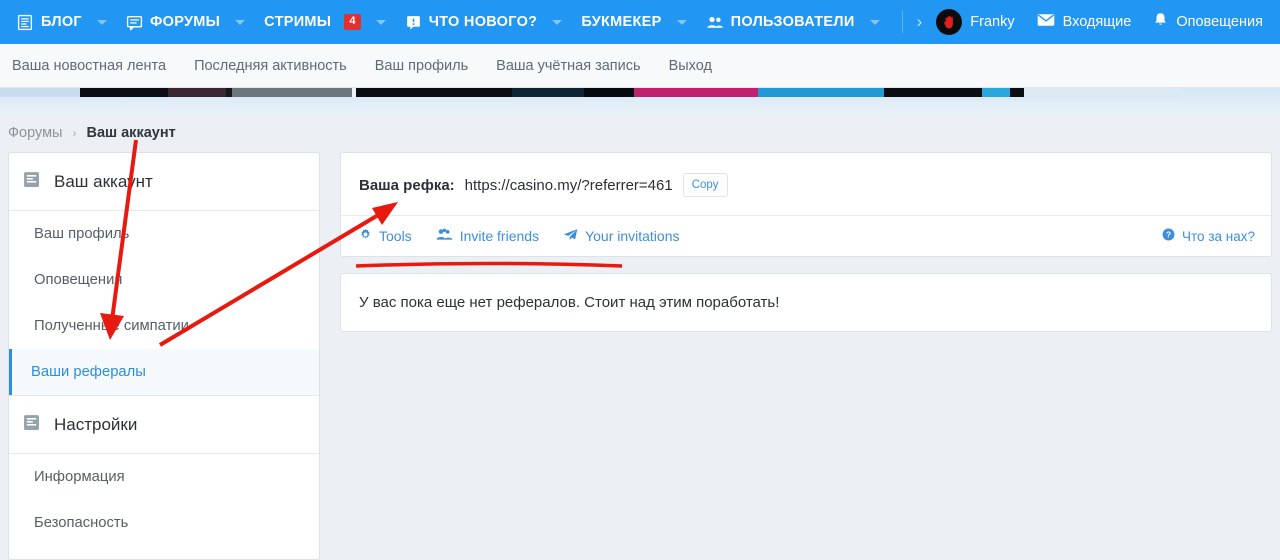  I want to click on avatar, so click(949, 22).